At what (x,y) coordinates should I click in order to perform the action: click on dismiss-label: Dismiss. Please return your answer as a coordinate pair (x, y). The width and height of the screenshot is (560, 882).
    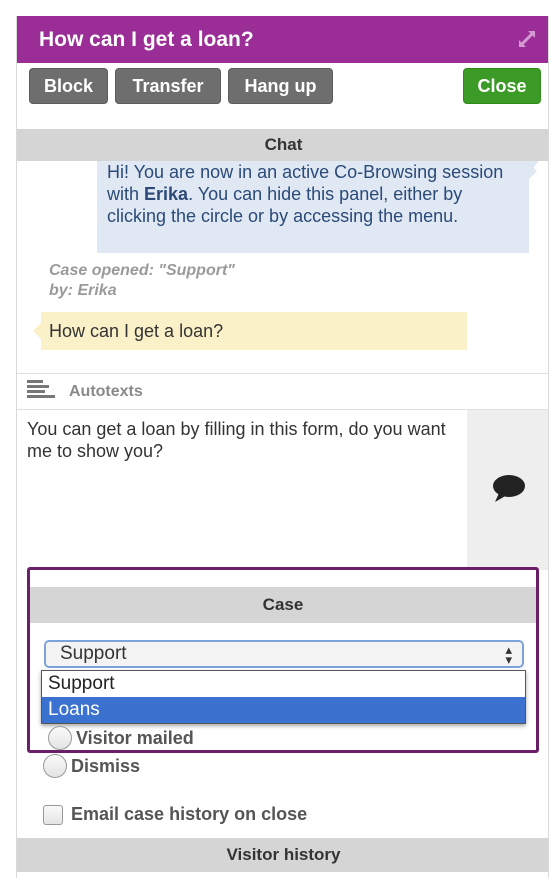
    Looking at the image, I should click on (106, 765).